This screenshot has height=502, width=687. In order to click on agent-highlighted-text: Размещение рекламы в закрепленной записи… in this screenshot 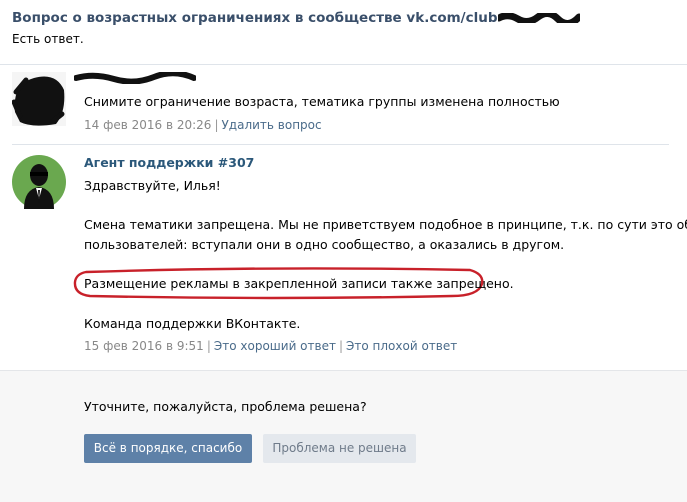, I will do `click(299, 283)`.